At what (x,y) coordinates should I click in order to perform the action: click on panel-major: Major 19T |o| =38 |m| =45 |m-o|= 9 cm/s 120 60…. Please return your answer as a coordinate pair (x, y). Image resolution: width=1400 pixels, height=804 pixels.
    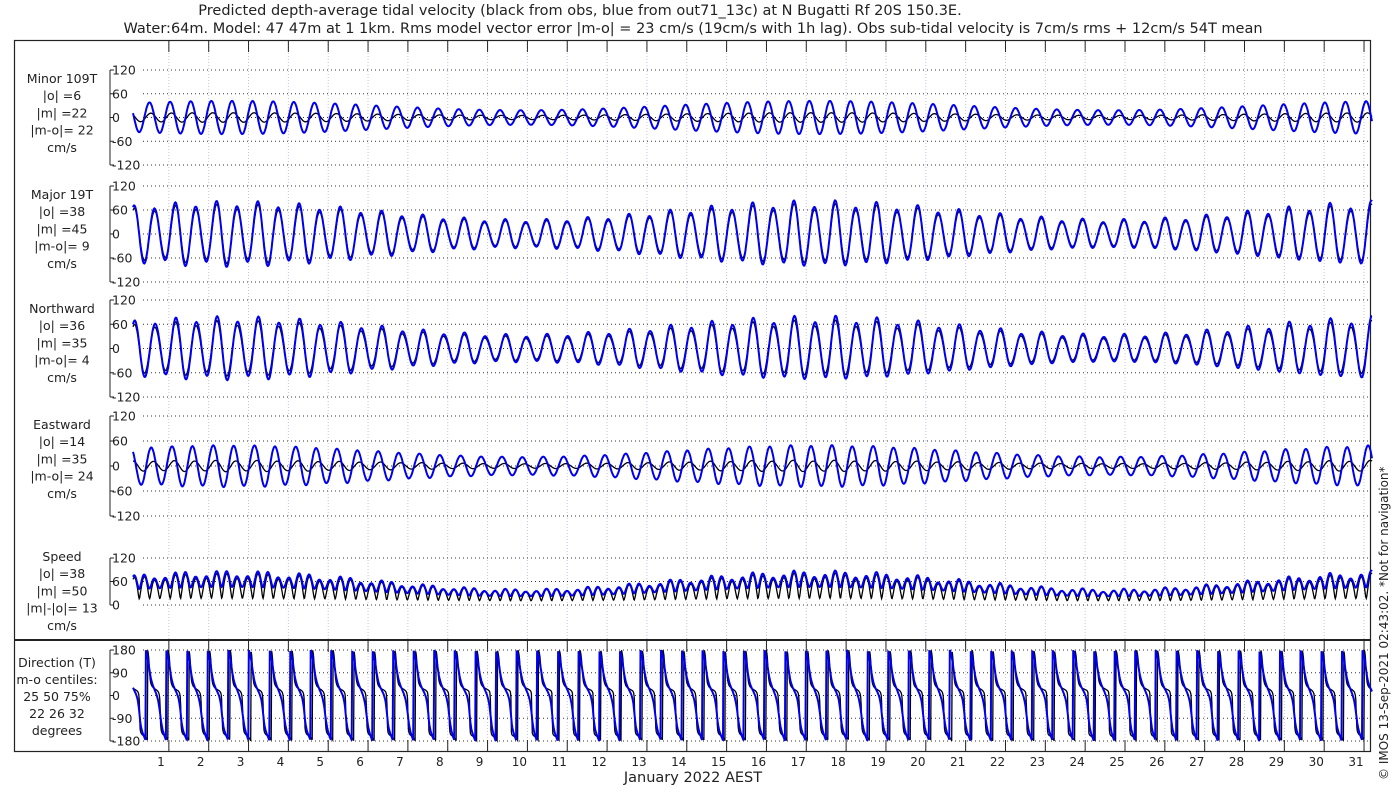
    Looking at the image, I should click on (702, 234).